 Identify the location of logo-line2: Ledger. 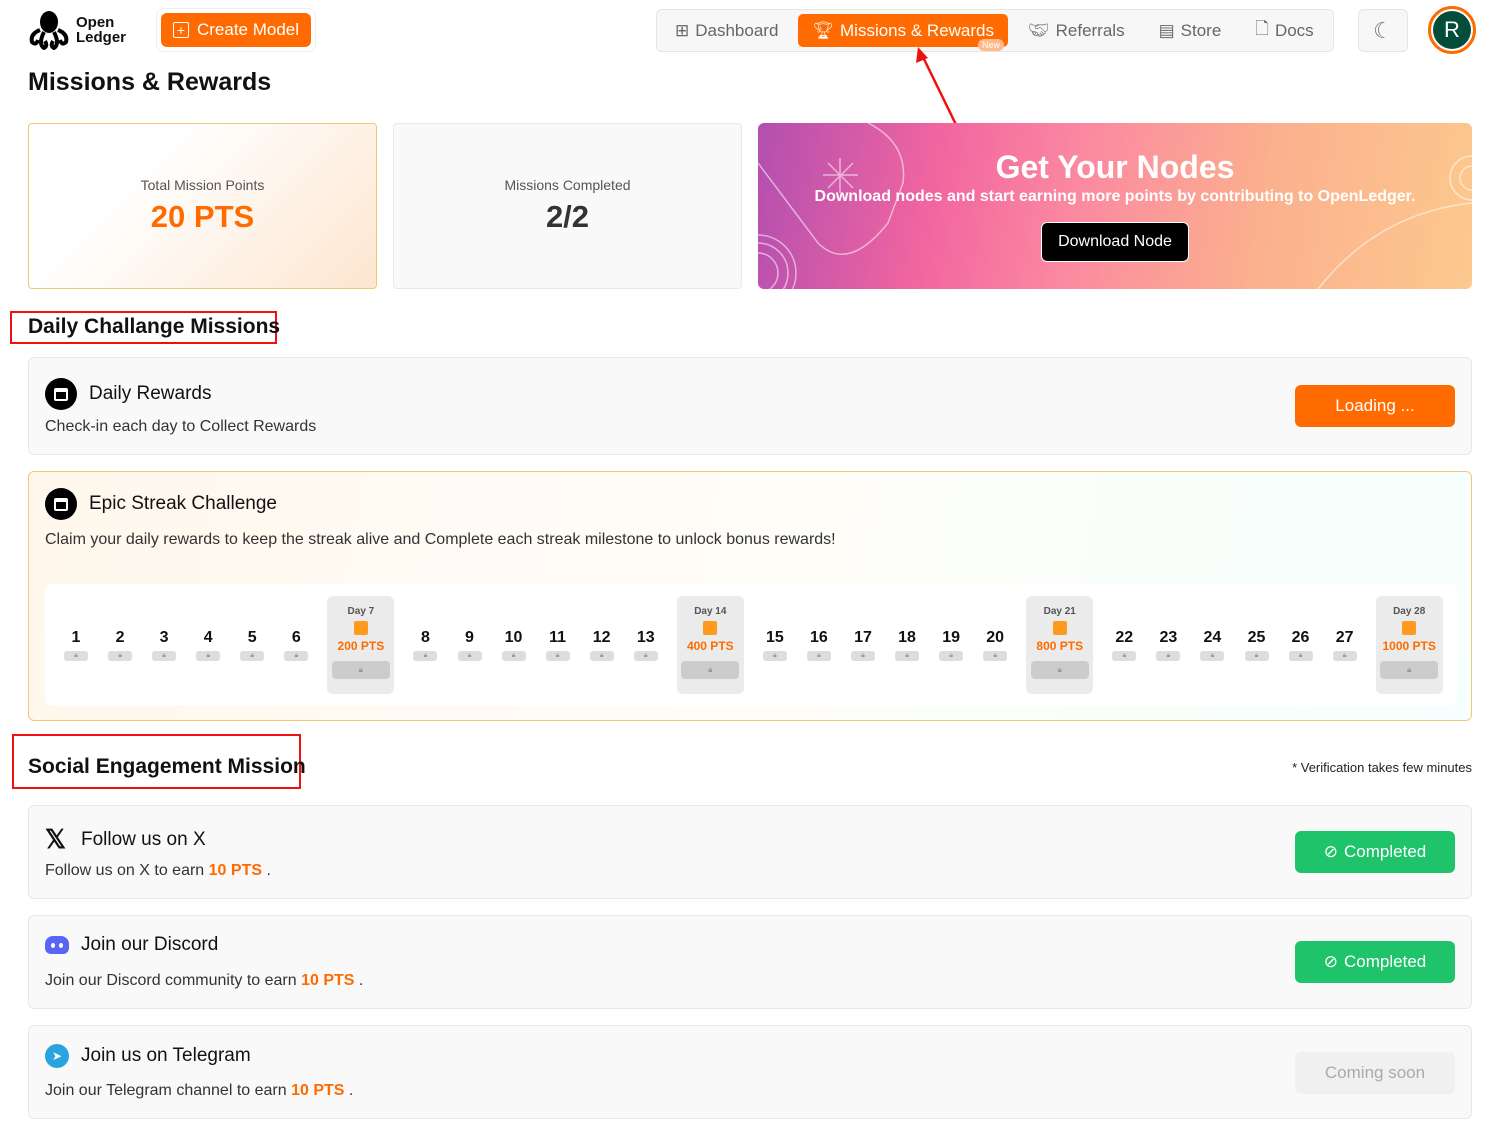
(101, 37).